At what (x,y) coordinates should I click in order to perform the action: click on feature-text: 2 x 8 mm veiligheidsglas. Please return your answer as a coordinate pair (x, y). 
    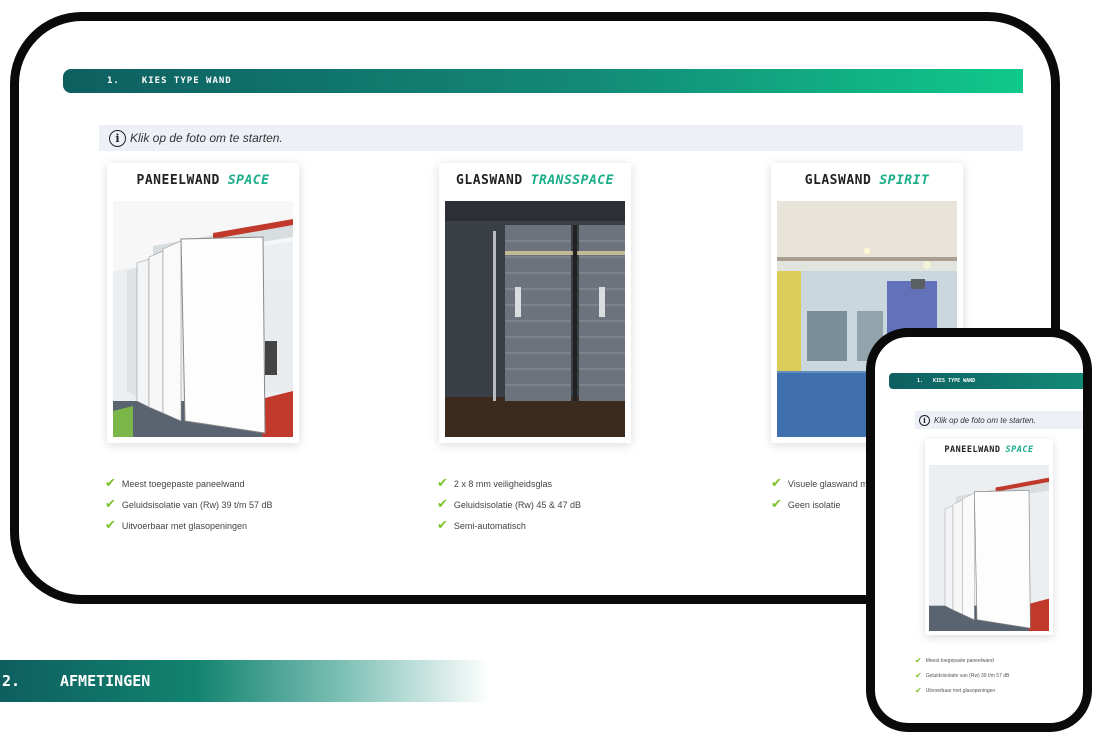
    Looking at the image, I should click on (502, 483).